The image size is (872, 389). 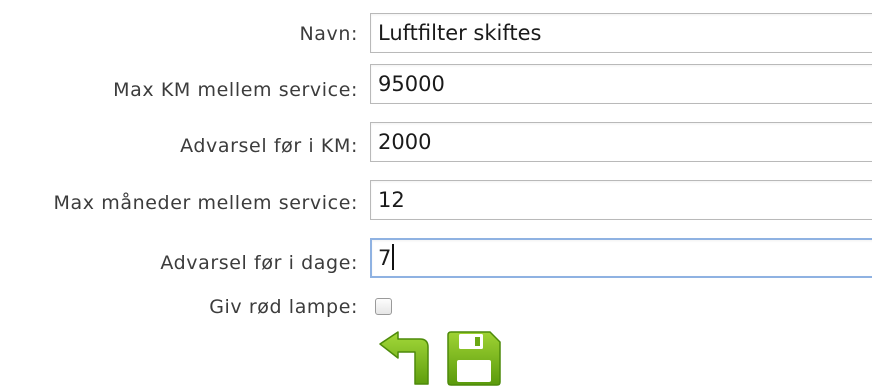 What do you see at coordinates (205, 203) in the screenshot?
I see `max-maaneder-label: Max måneder mellem service:` at bounding box center [205, 203].